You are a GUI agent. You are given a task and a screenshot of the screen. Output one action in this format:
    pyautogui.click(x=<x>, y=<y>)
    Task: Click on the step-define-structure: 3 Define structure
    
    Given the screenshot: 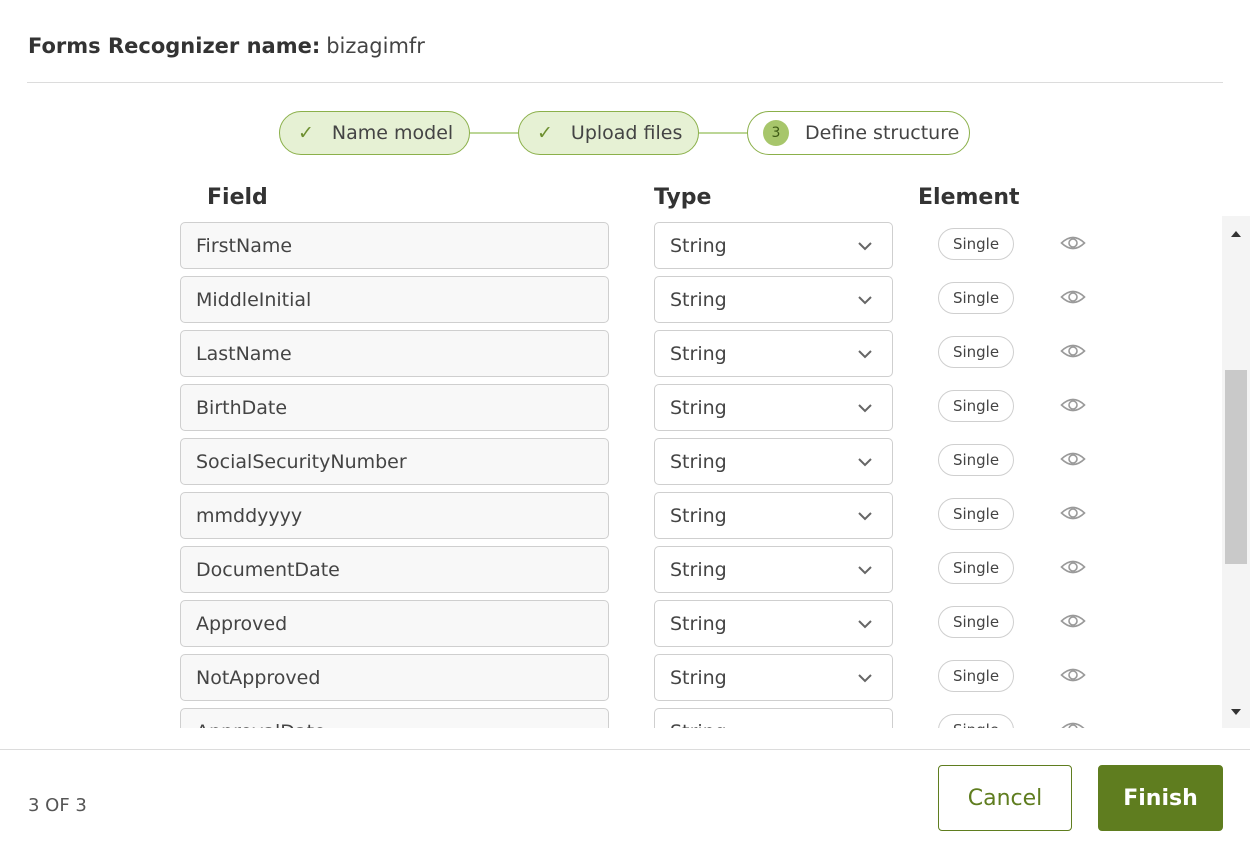 What is the action you would take?
    pyautogui.click(x=858, y=133)
    